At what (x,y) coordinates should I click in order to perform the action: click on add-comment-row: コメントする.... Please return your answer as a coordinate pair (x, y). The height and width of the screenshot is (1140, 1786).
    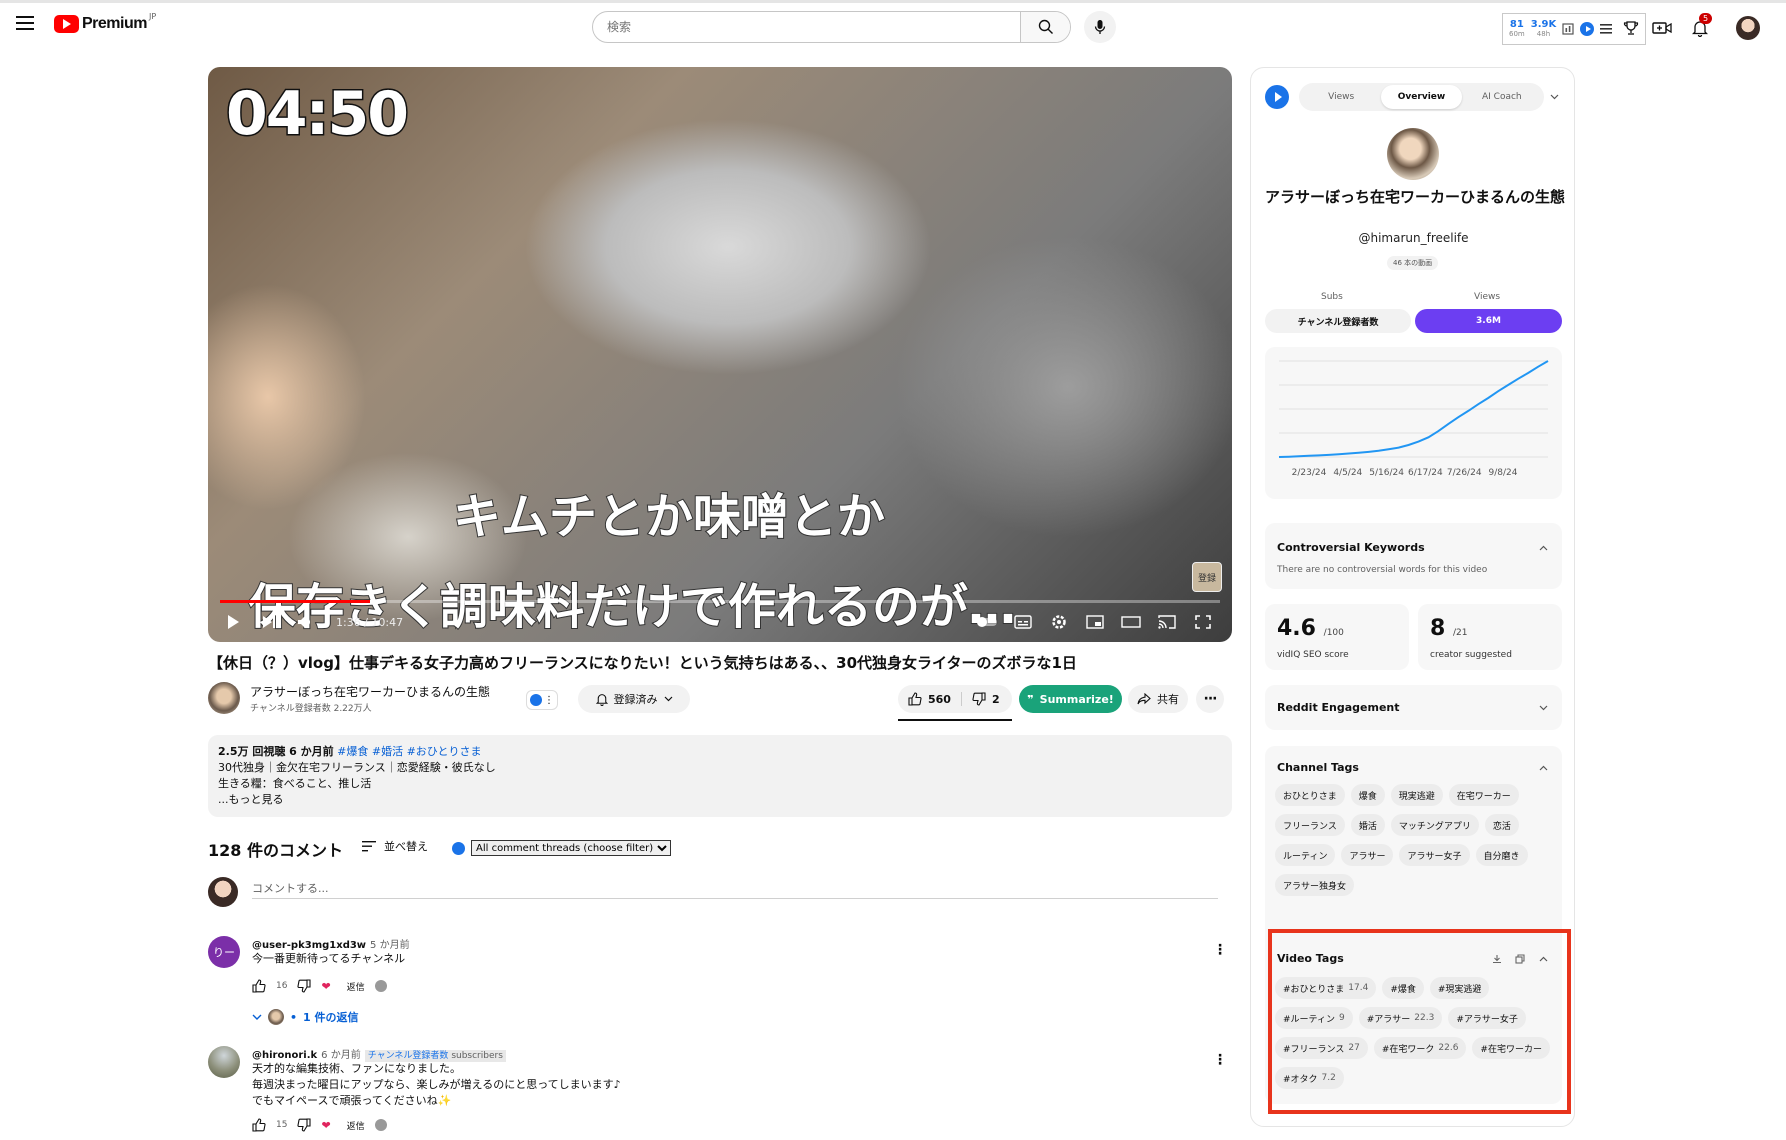
    Looking at the image, I should click on (713, 893).